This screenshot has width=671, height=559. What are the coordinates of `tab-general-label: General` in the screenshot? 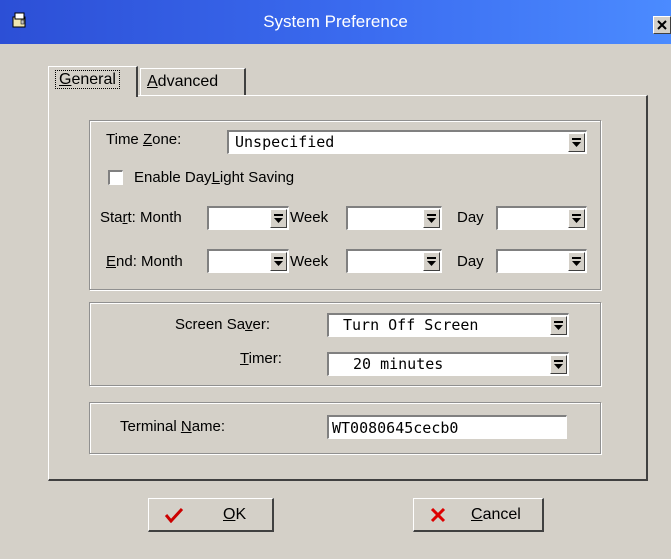 It's located at (87, 79).